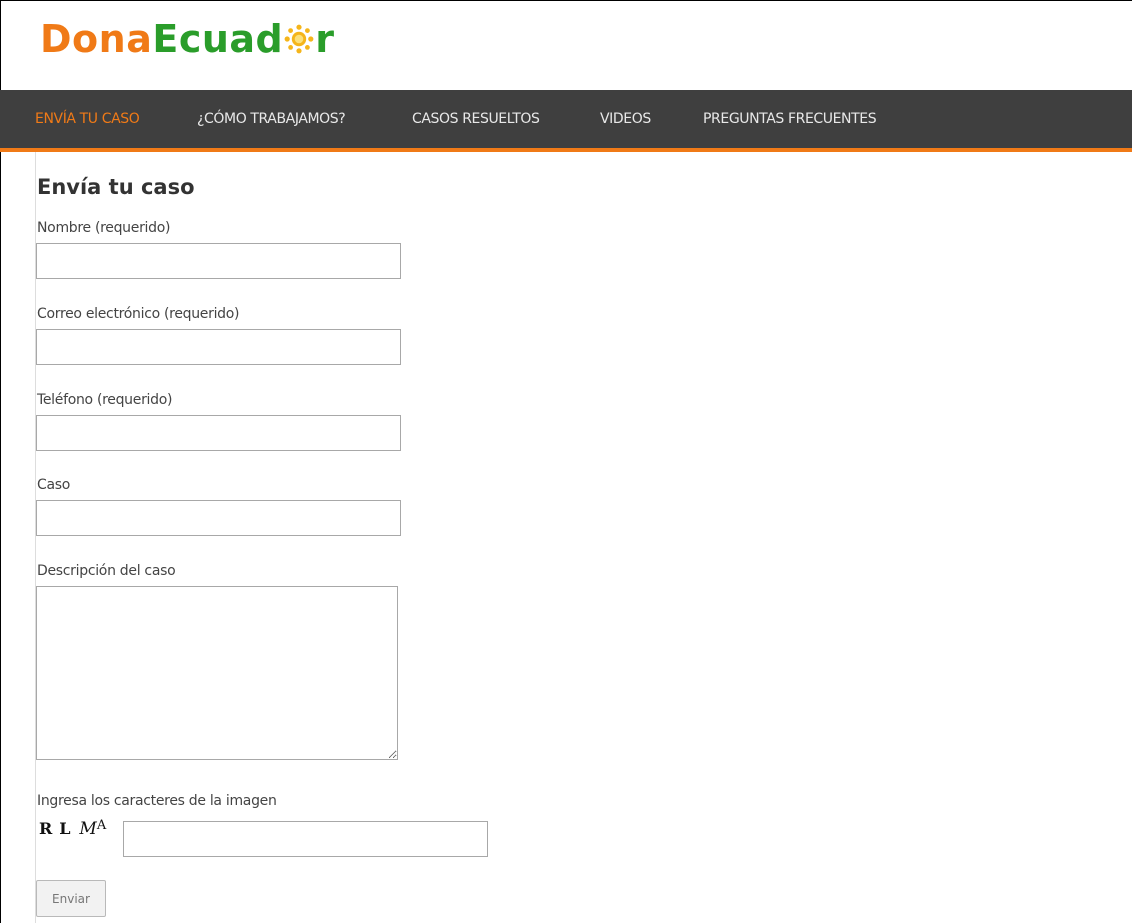 The width and height of the screenshot is (1132, 923). Describe the element at coordinates (54, 485) in the screenshot. I see `case-label: Caso` at that location.